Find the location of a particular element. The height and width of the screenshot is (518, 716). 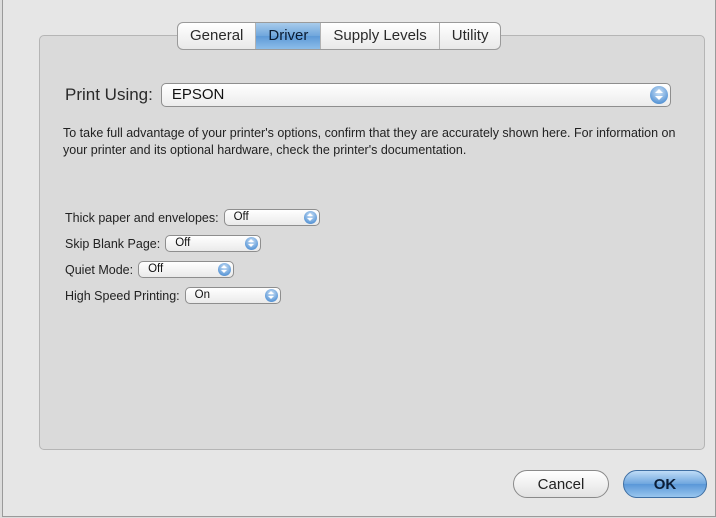

quiet-mode-select: Off is located at coordinates (186, 269).